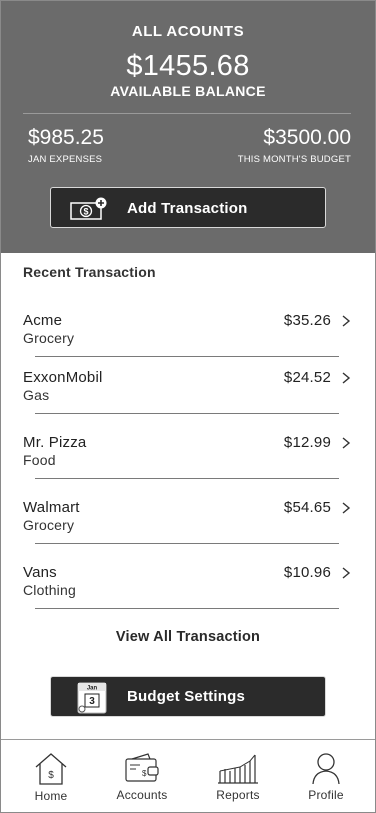  What do you see at coordinates (89, 272) in the screenshot?
I see `recent-transactions-title: Recent Transaction` at bounding box center [89, 272].